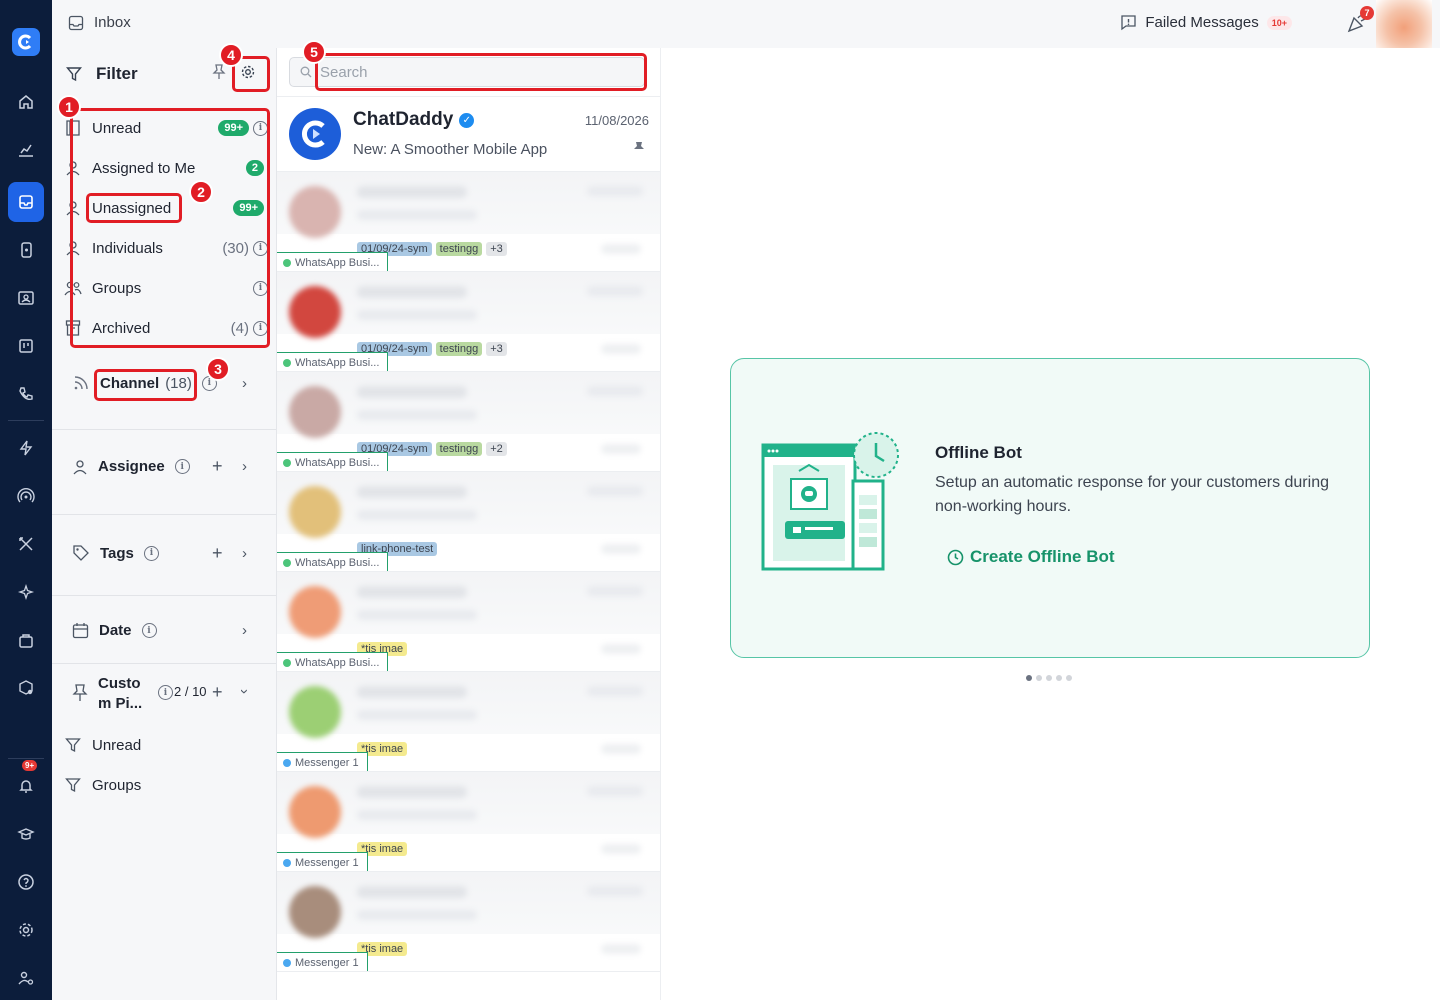 The height and width of the screenshot is (1000, 1440). Describe the element at coordinates (26, 688) in the screenshot. I see `package-icon` at that location.